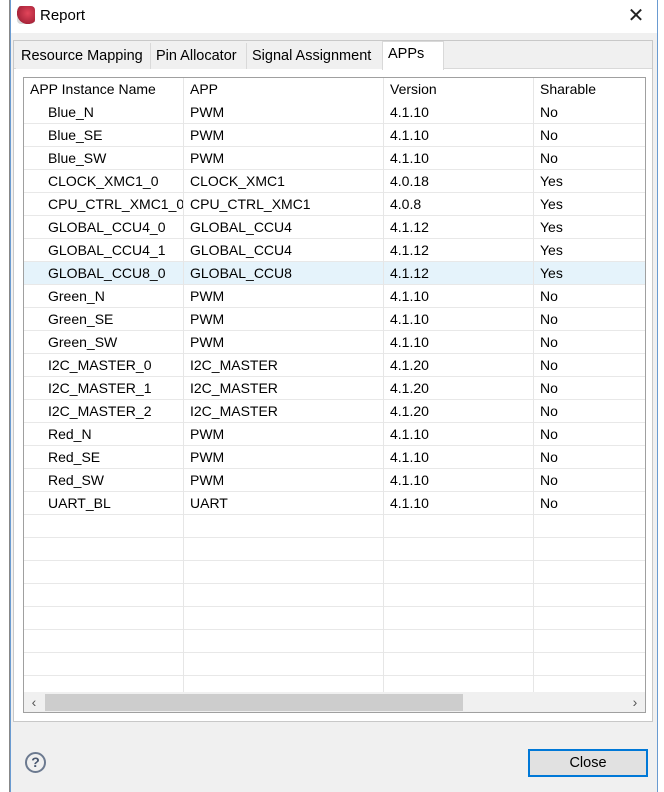  I want to click on background-window, so click(5, 396).